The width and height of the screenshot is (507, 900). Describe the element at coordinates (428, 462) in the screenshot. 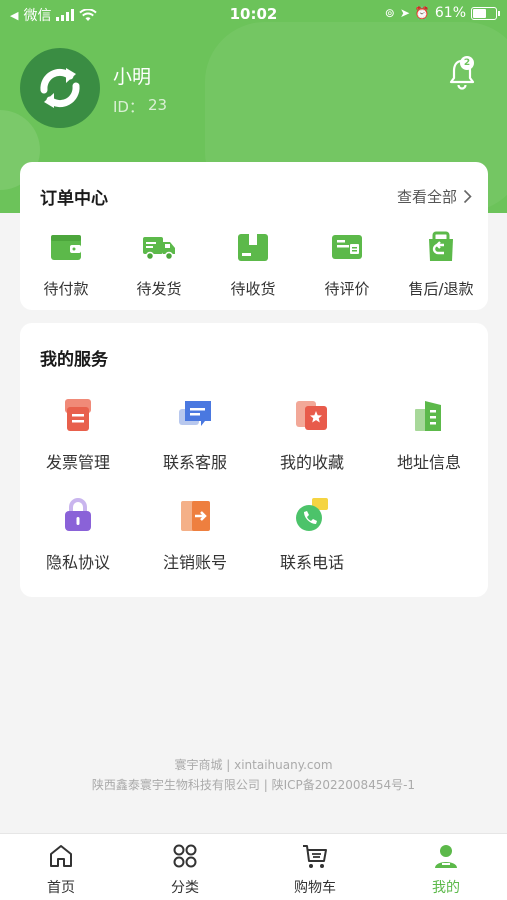

I see `service-label: 地址信息` at that location.